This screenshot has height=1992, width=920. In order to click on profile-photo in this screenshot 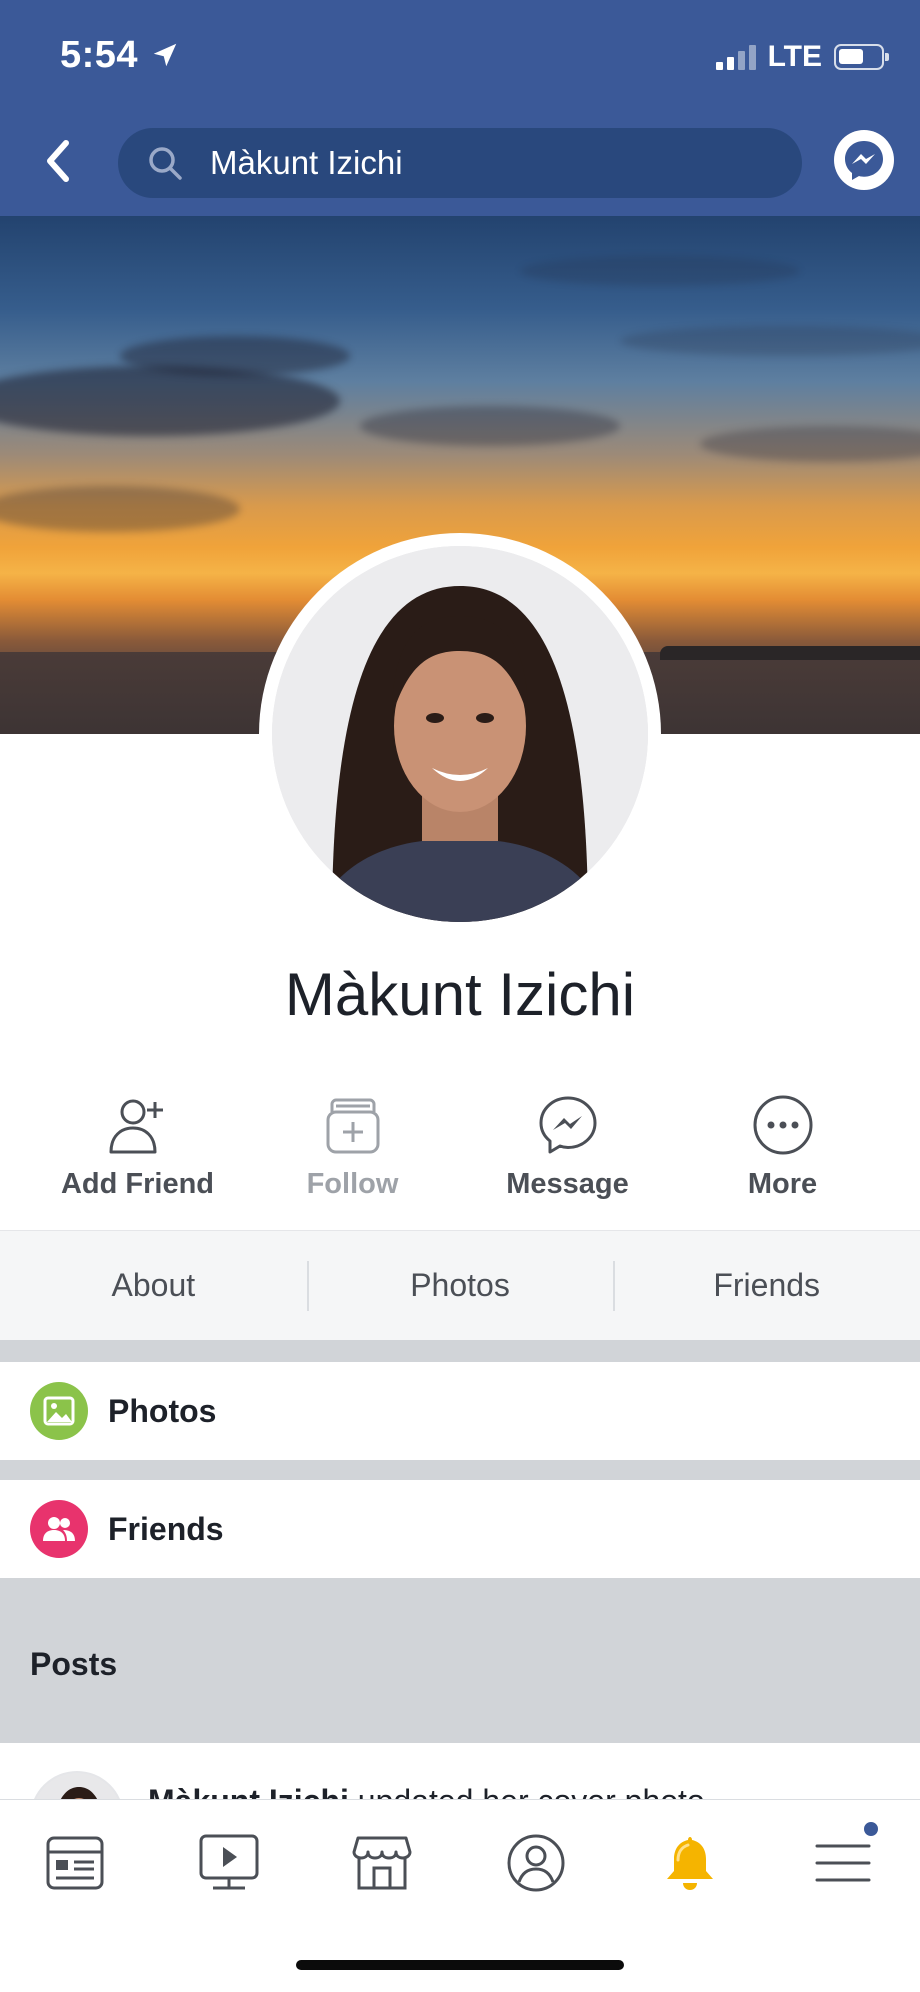, I will do `click(460, 734)`.